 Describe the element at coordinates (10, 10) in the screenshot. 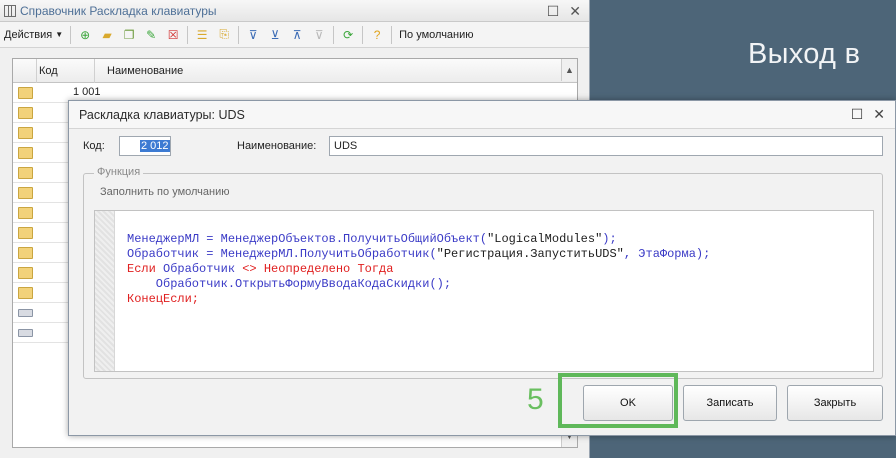

I see `catalog-icon` at that location.